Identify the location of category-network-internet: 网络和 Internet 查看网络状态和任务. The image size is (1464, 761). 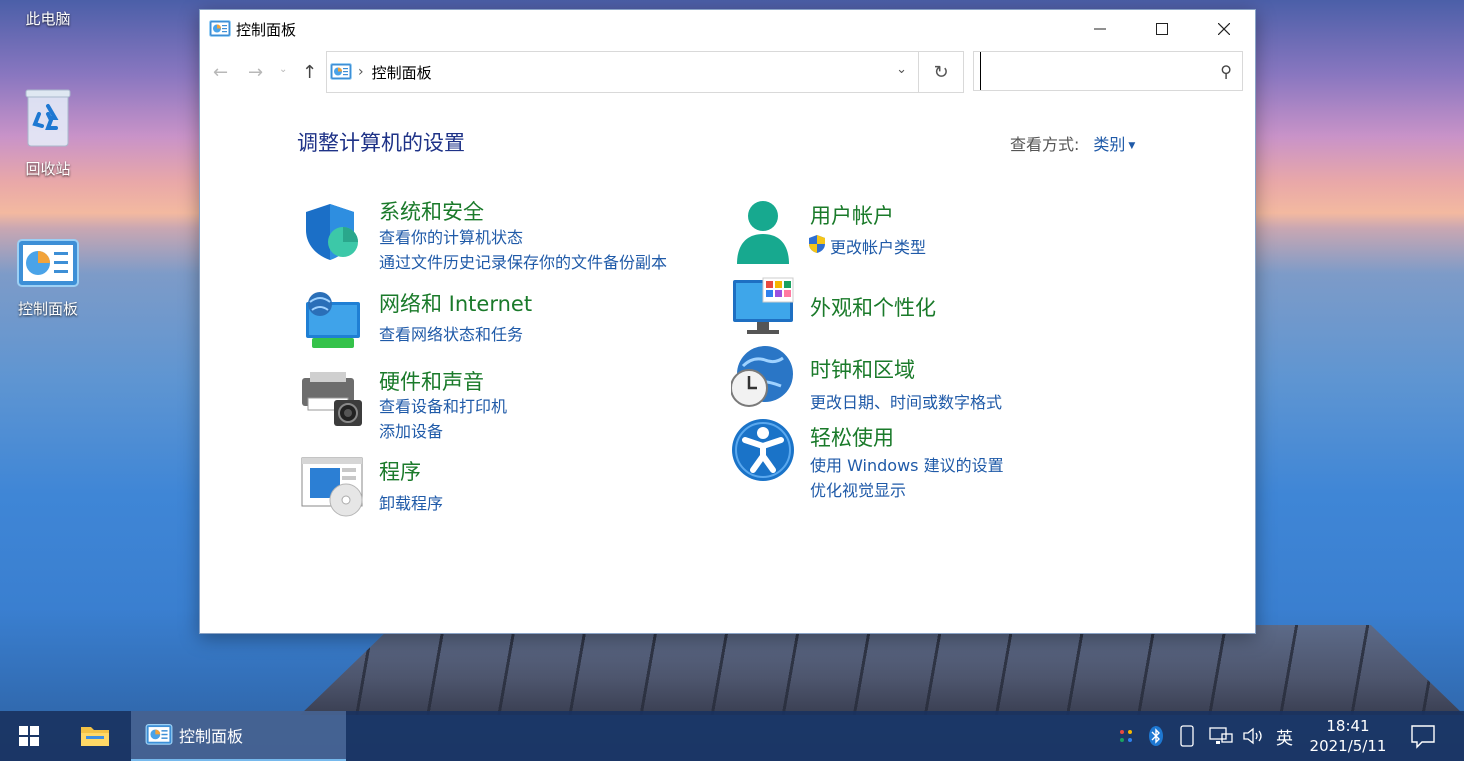
(500, 322).